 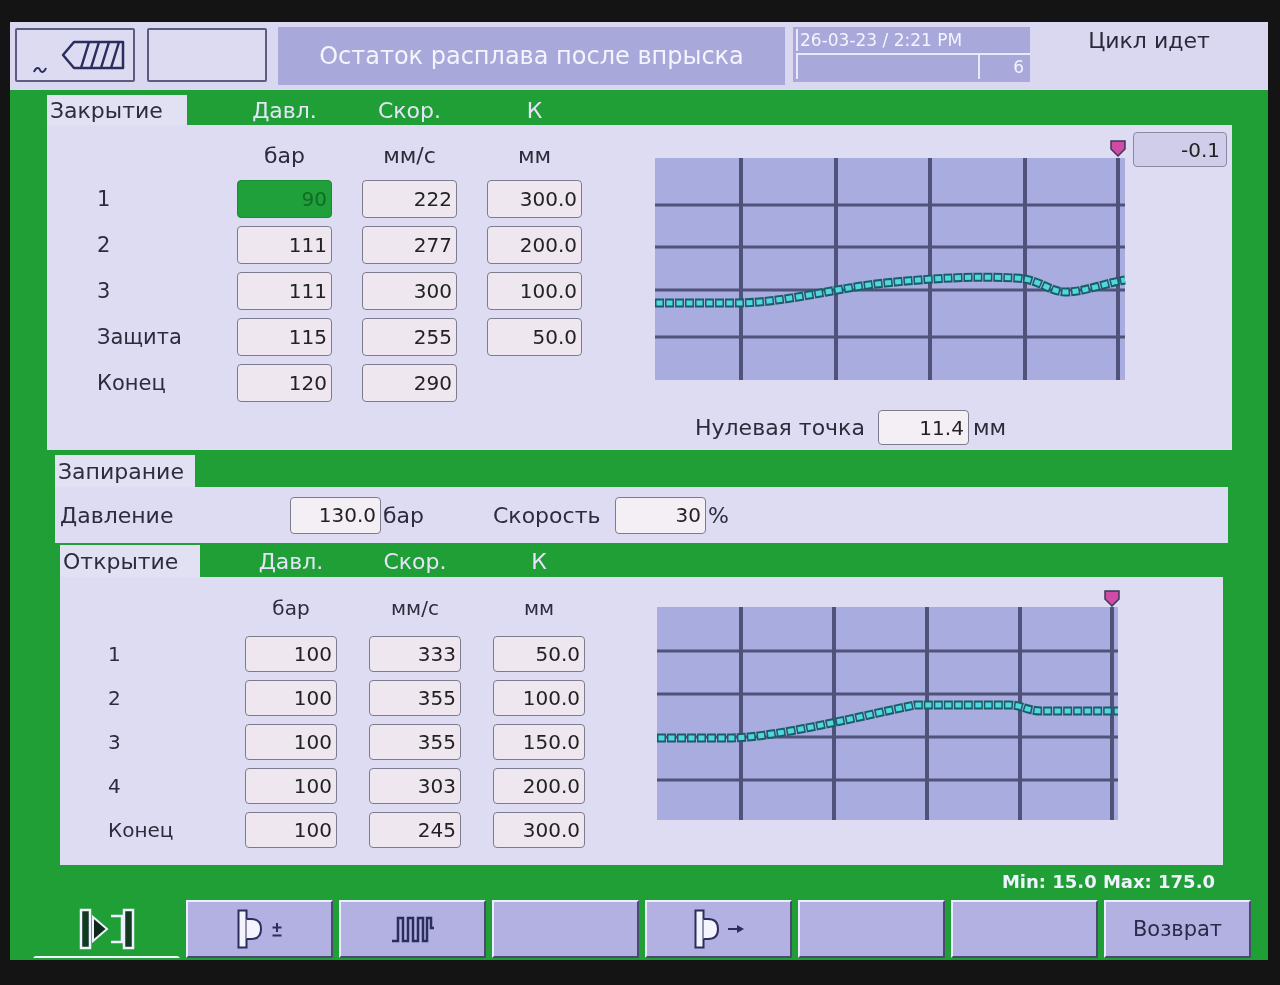 What do you see at coordinates (547, 515) in the screenshot?
I see `field-label: Скорость` at bounding box center [547, 515].